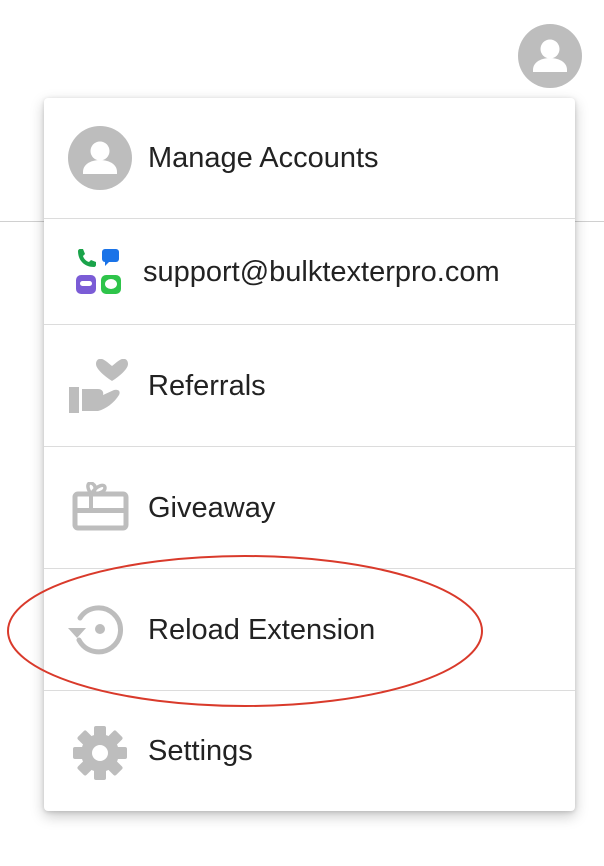  Describe the element at coordinates (207, 386) in the screenshot. I see `menu-item-label: Referrals` at that location.